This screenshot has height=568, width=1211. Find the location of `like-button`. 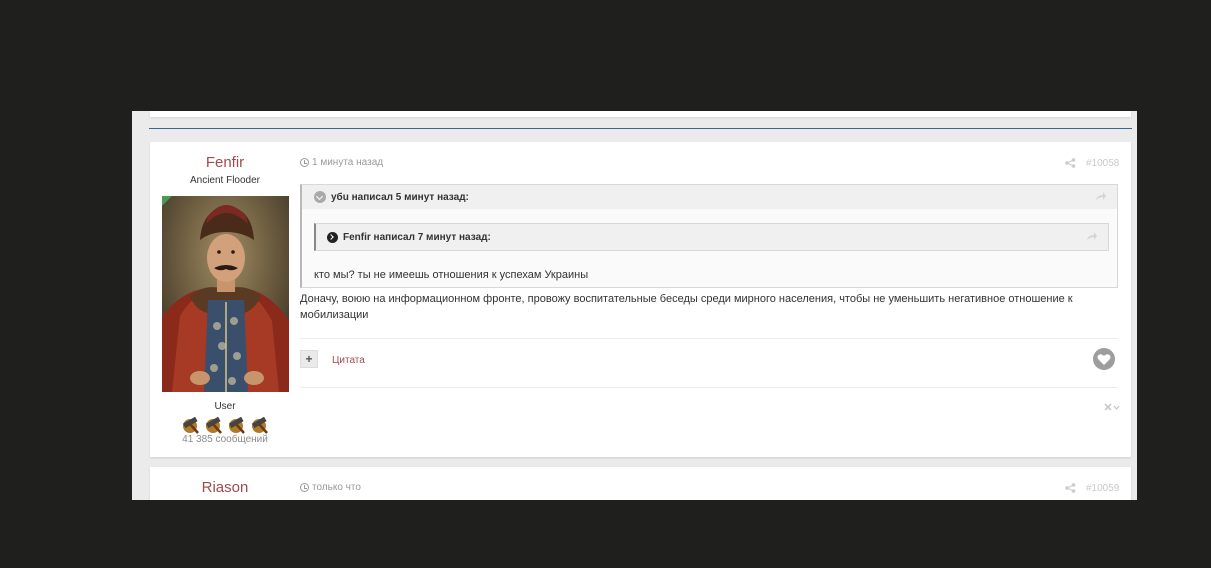

like-button is located at coordinates (1104, 359).